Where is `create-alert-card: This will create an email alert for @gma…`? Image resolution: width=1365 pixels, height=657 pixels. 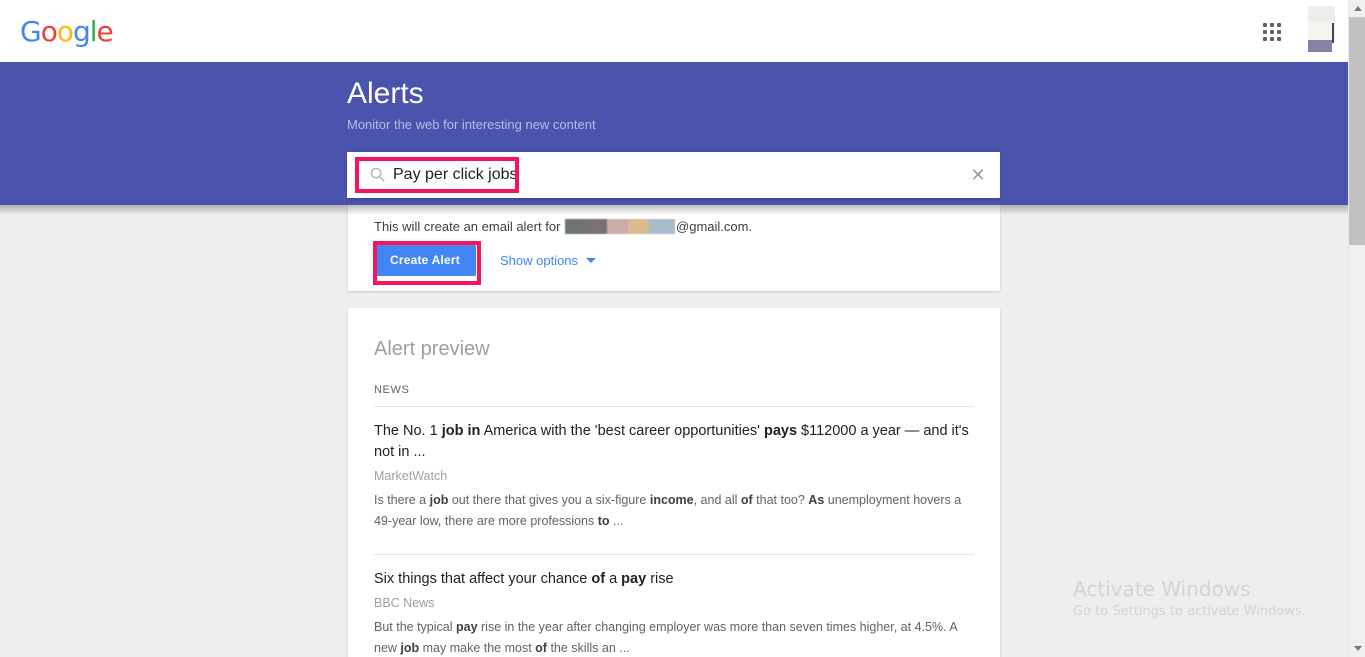
create-alert-card: This will create an email alert for @gma… is located at coordinates (674, 248).